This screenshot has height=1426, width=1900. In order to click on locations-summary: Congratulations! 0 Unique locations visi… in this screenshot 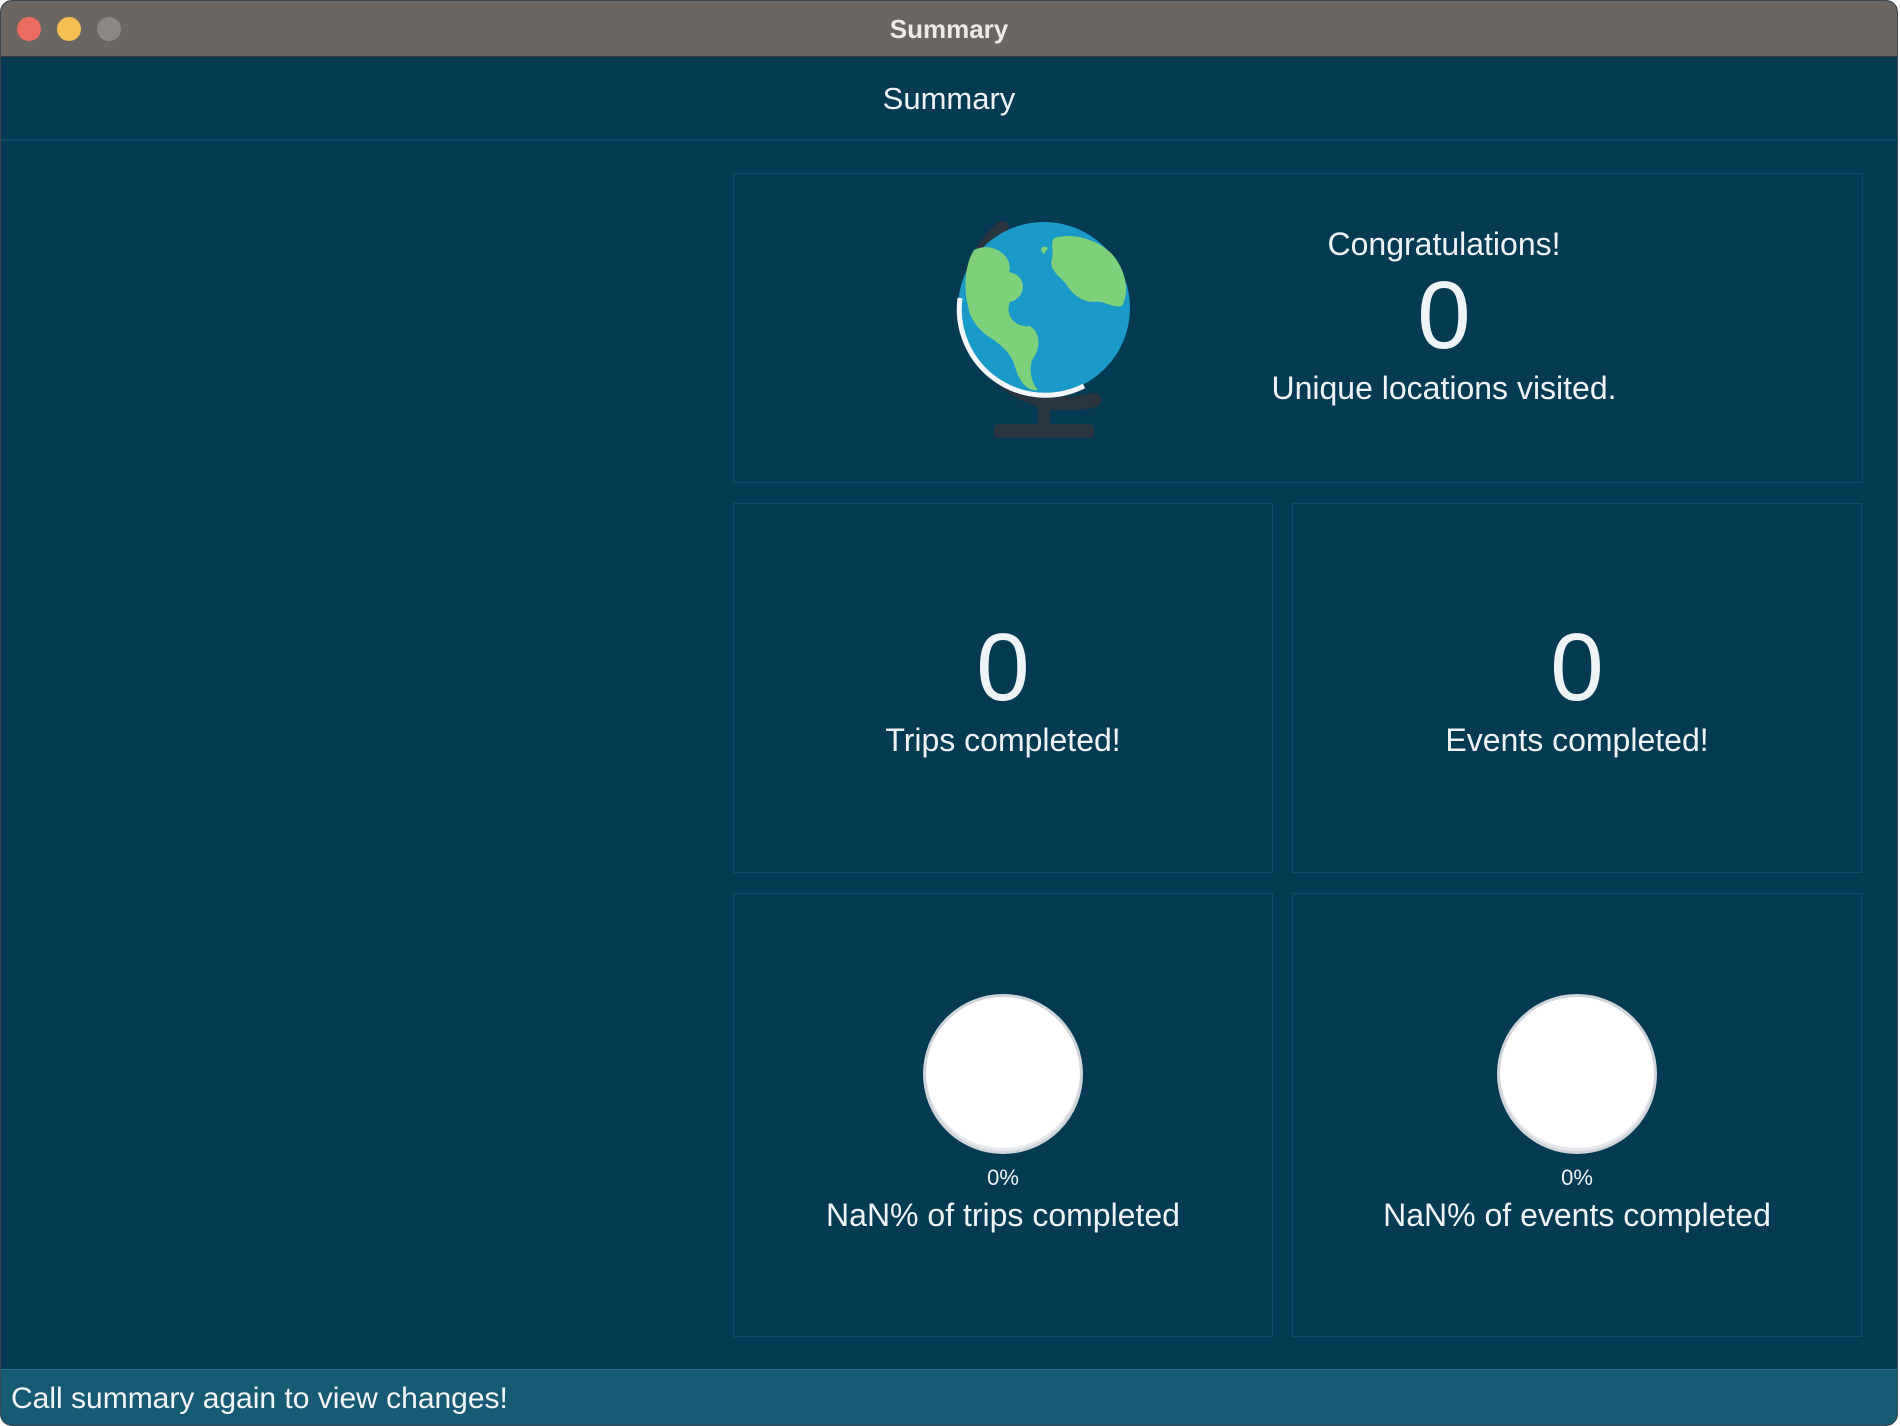, I will do `click(1444, 316)`.